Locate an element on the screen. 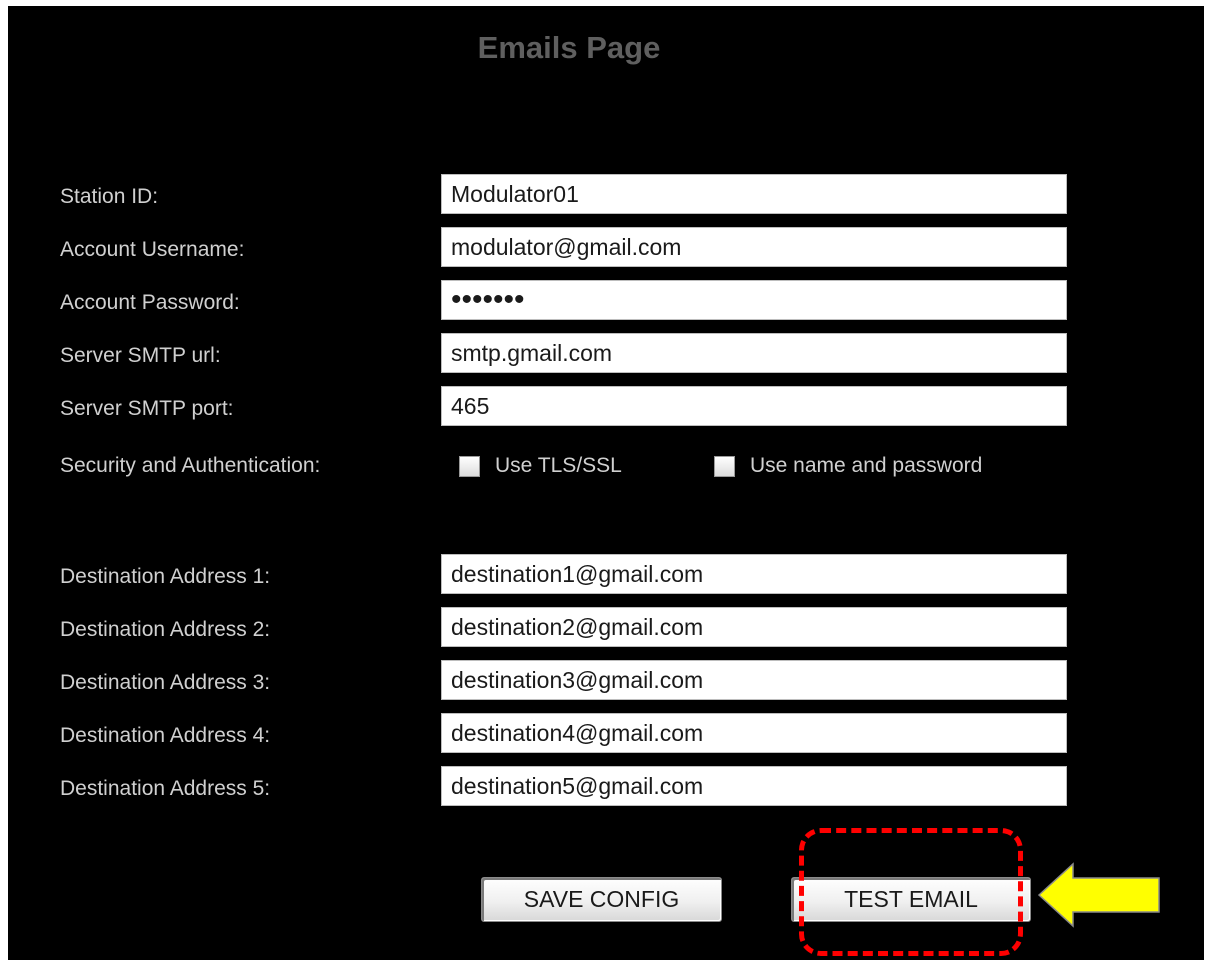  test-email-highlight is located at coordinates (911, 892).